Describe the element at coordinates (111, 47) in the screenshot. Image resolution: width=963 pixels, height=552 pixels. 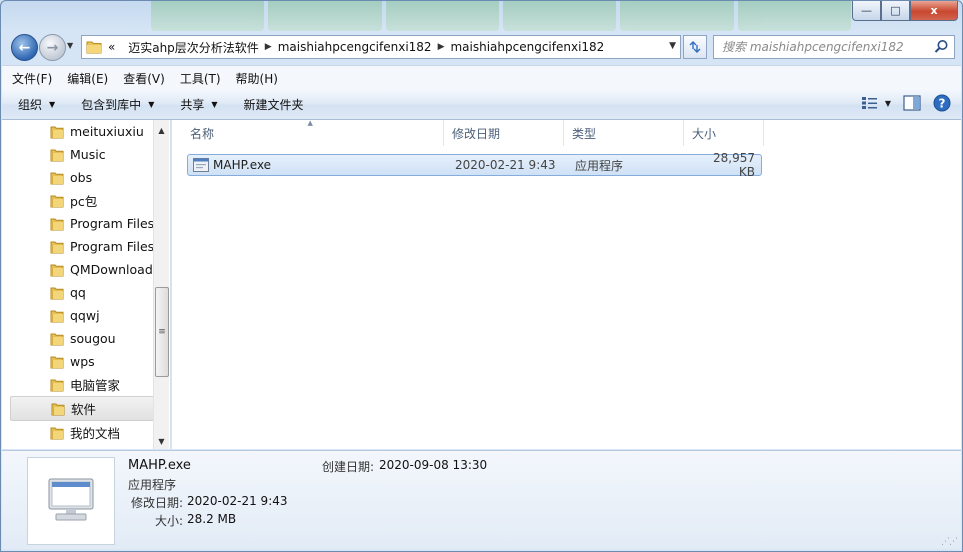
I see `breadcrumb-overflow: «` at that location.